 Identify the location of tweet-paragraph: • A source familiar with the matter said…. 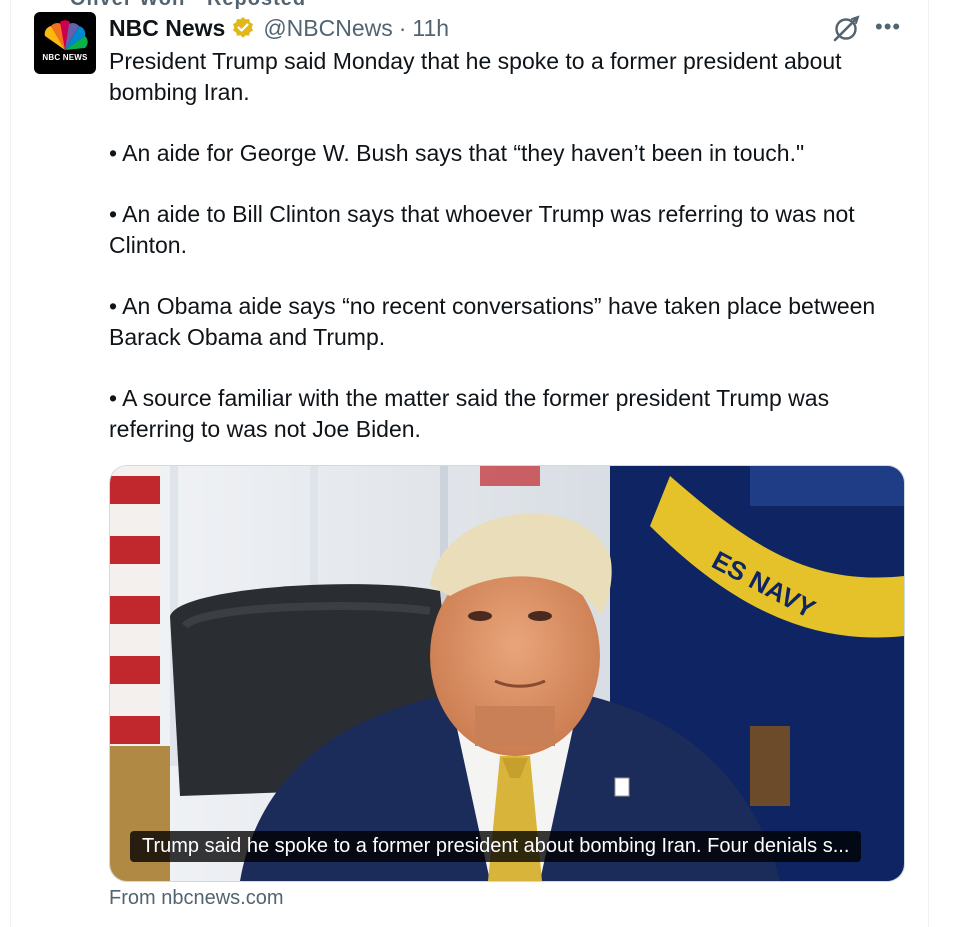
(469, 413).